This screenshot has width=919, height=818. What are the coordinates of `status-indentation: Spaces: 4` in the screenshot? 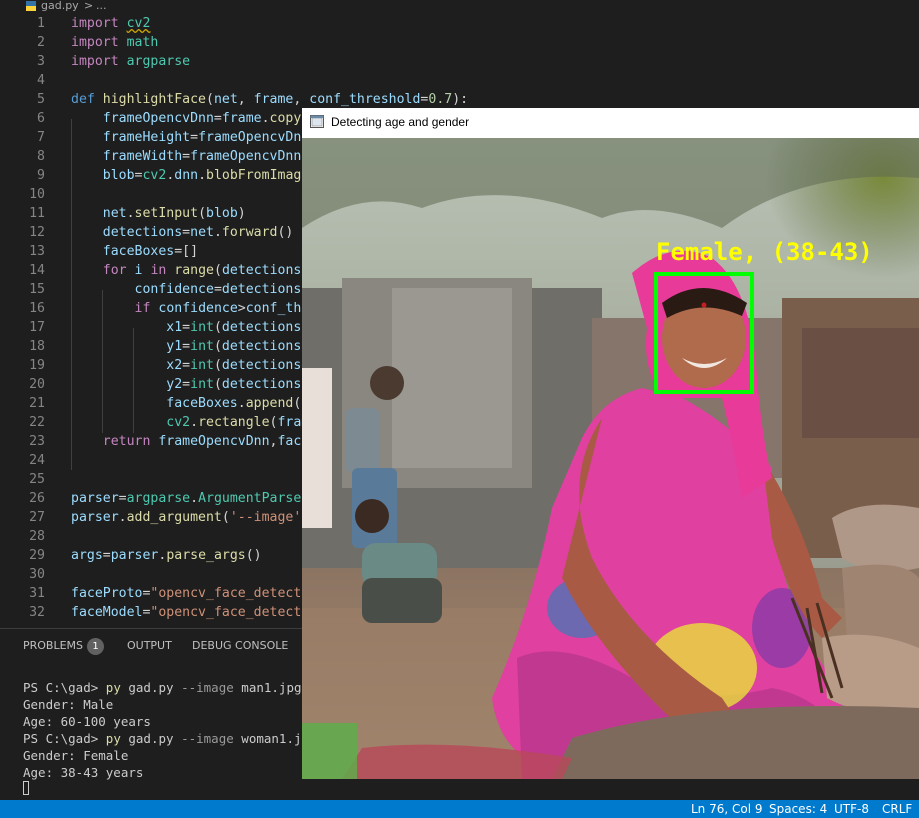 It's located at (798, 809).